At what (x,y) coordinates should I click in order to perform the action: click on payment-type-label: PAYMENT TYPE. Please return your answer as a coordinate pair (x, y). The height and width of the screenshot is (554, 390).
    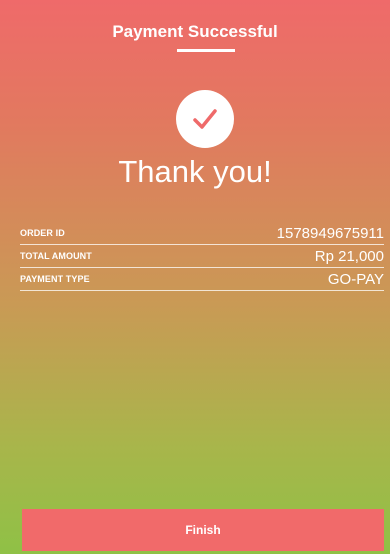
    Looking at the image, I should click on (55, 279).